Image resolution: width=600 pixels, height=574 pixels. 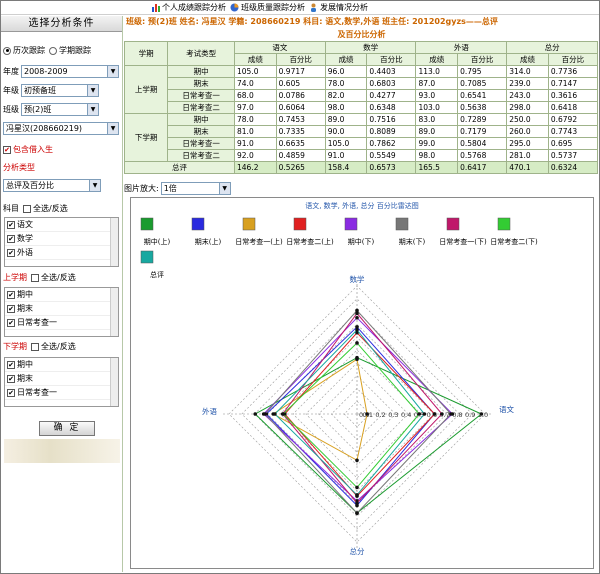 I want to click on value-cell: 0.7453, so click(x=300, y=119).